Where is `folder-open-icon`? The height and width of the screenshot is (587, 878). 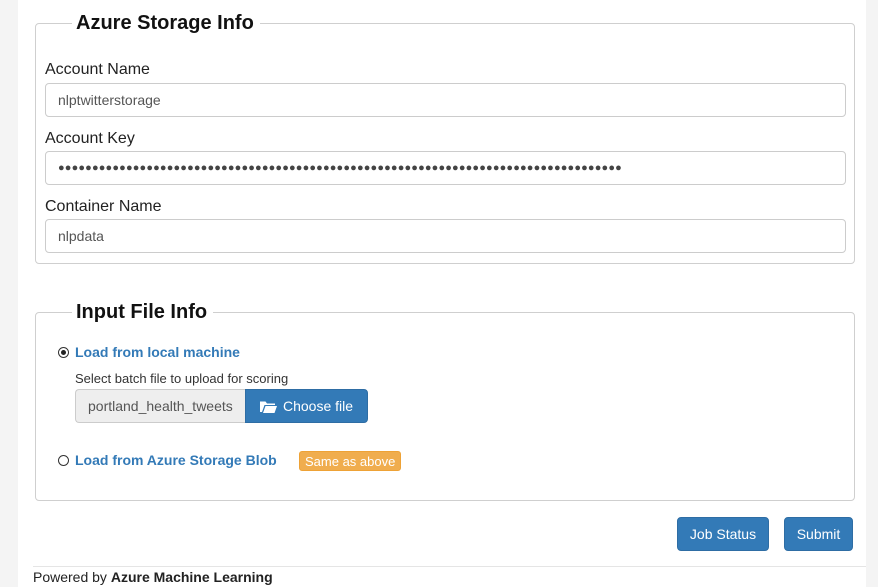 folder-open-icon is located at coordinates (268, 407).